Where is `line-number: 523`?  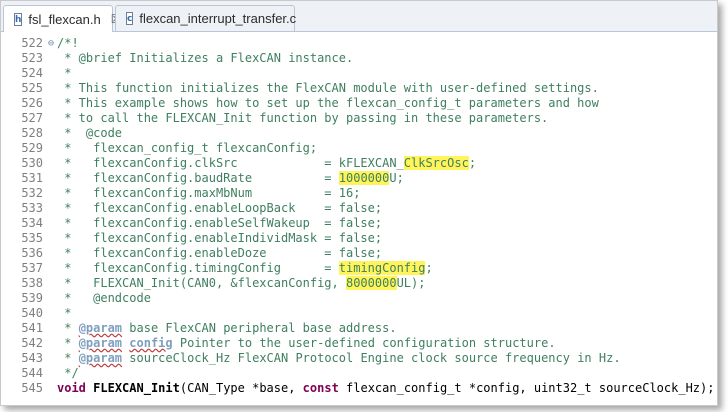 line-number: 523 is located at coordinates (32, 58).